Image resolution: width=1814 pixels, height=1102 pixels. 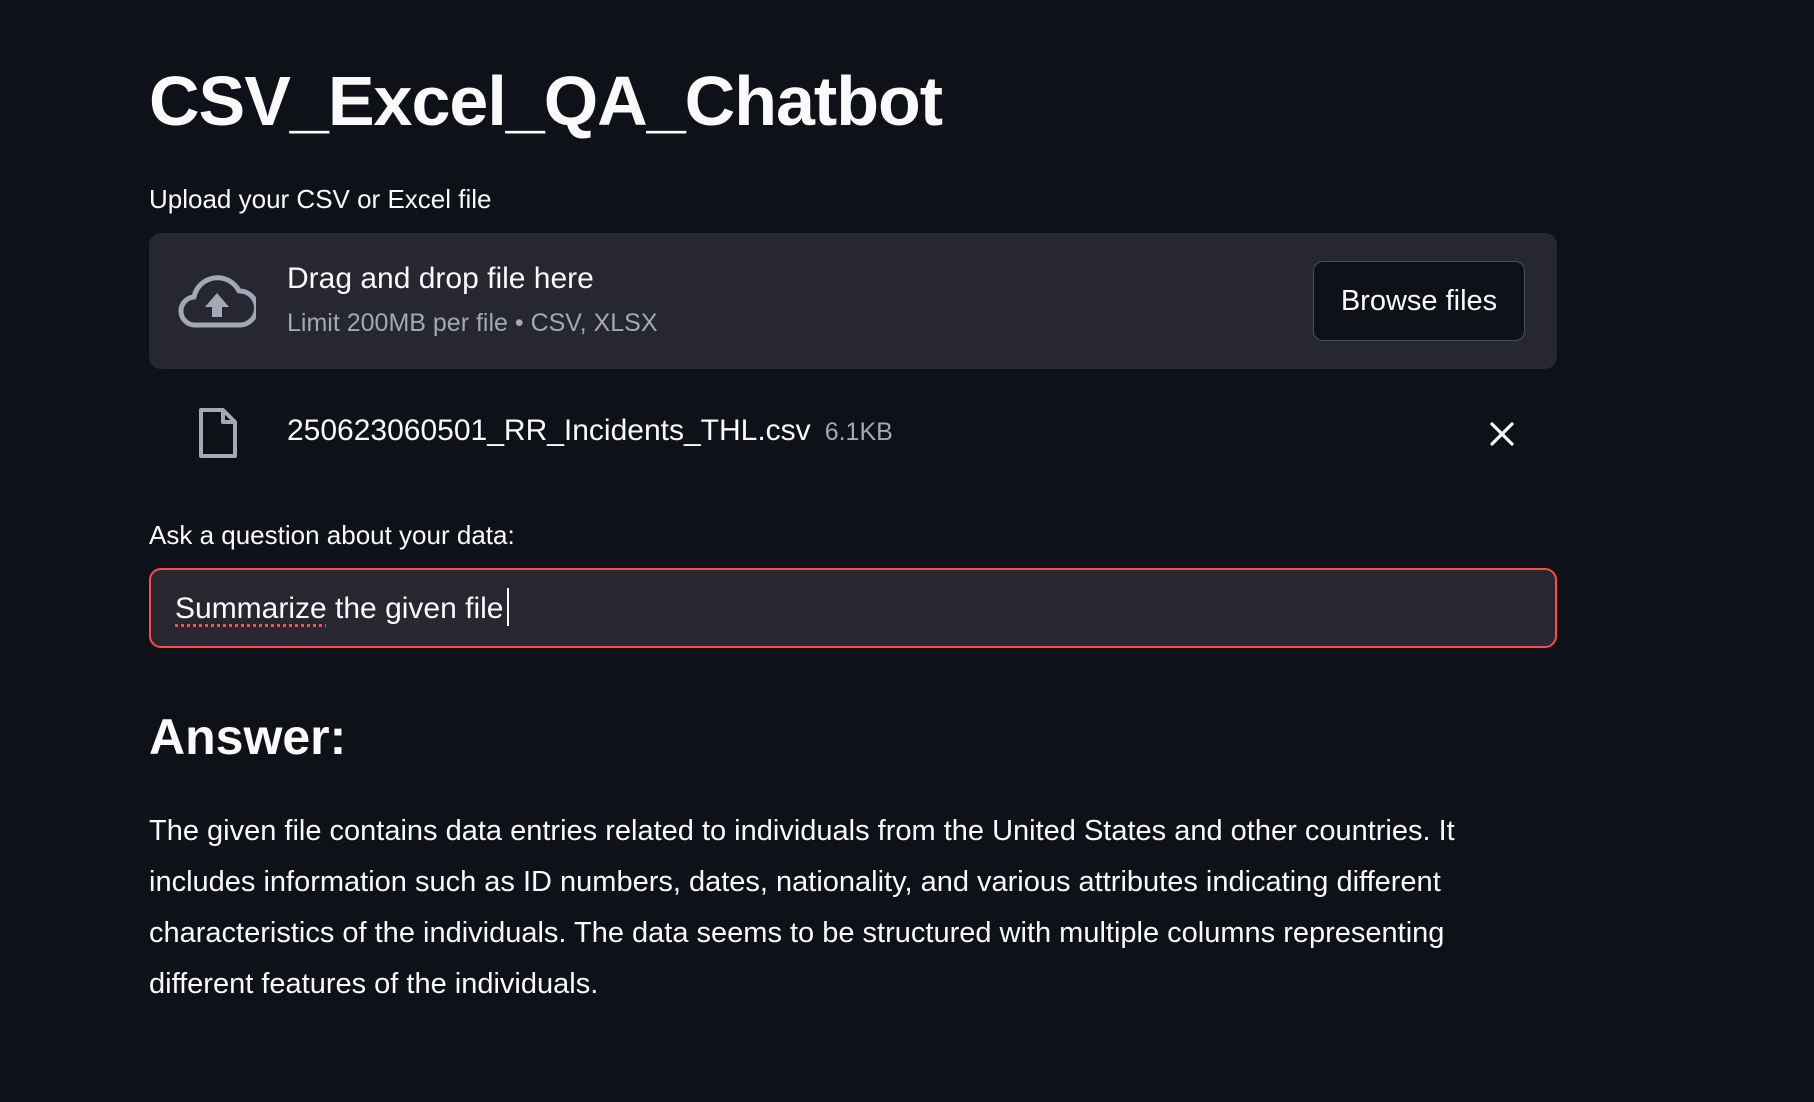 I want to click on cloud-upload-icon, so click(x=217, y=301).